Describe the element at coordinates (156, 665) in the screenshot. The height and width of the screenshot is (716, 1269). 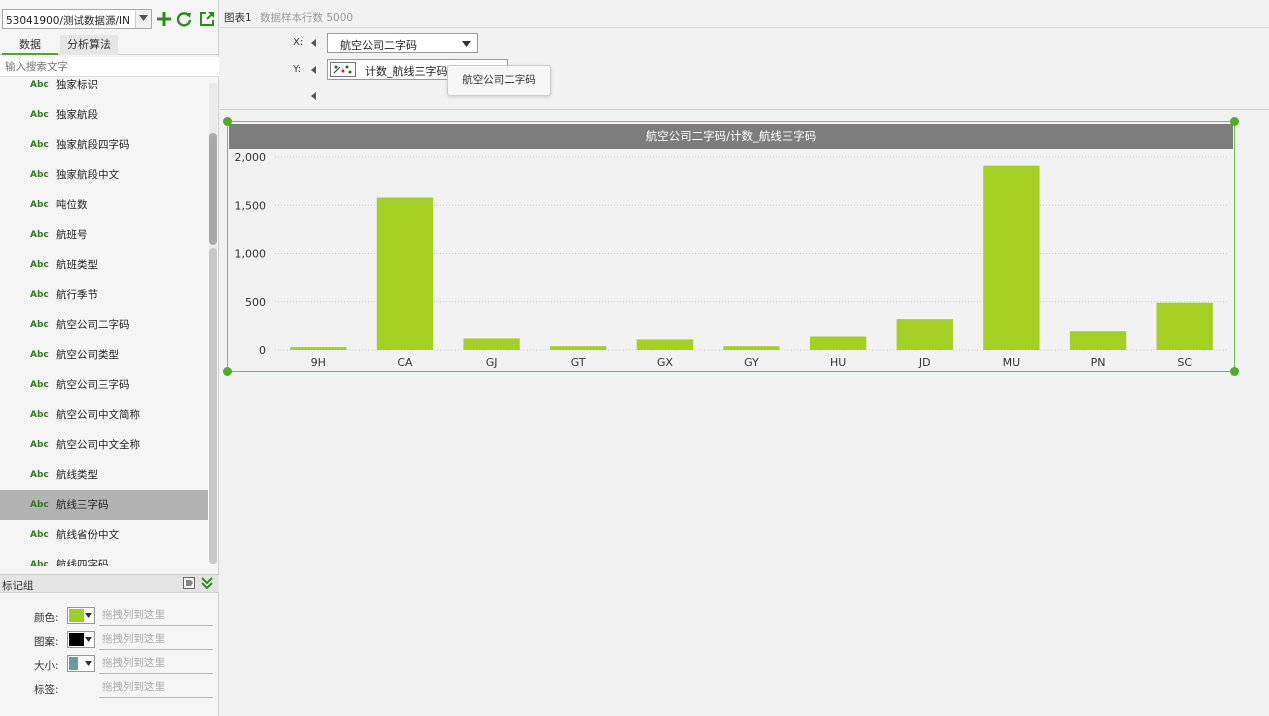
I see `size-drop-zone: 拖拽列到这里` at that location.